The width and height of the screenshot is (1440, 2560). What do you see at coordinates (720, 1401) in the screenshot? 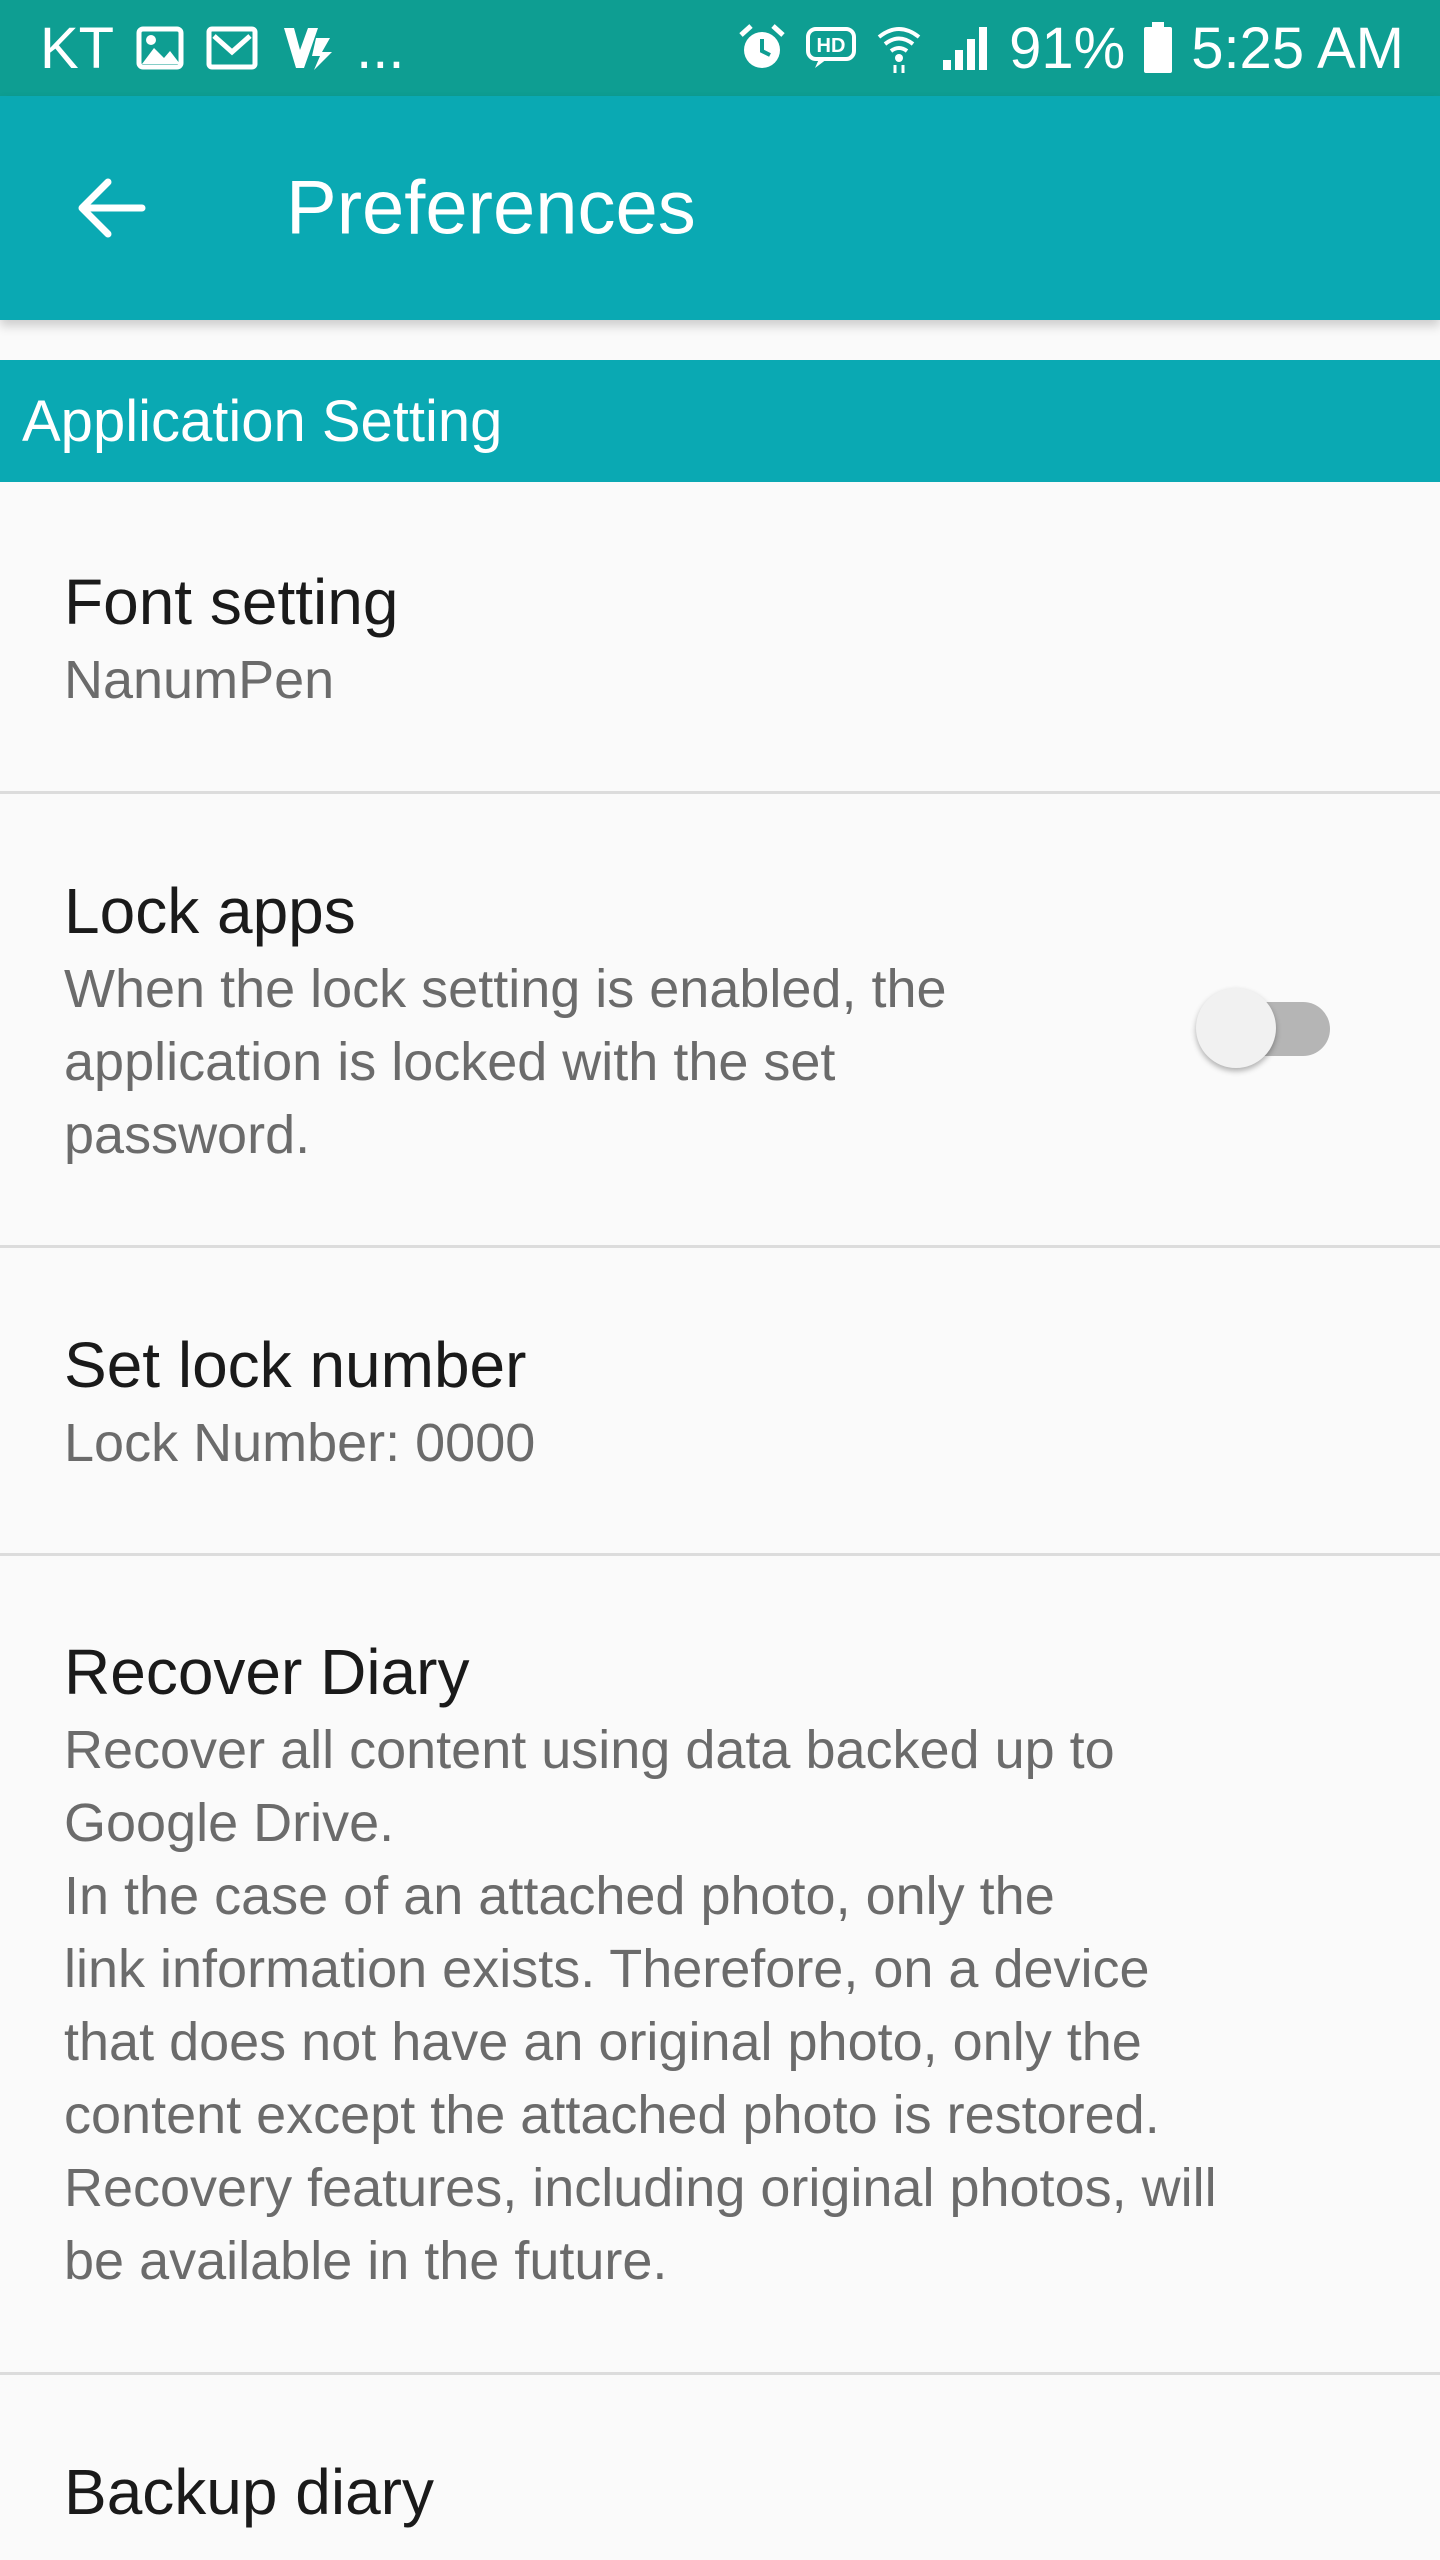
I see `pref-set-lock-number: Set lock number Lock Number: 0000` at bounding box center [720, 1401].